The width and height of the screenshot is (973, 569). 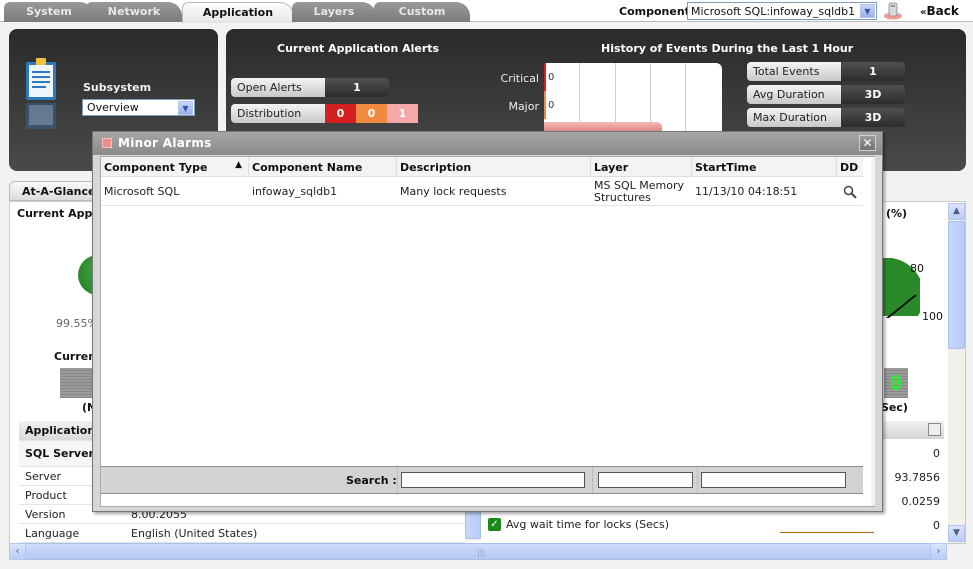 What do you see at coordinates (938, 551) in the screenshot?
I see `scroll-right-icon: ›` at bounding box center [938, 551].